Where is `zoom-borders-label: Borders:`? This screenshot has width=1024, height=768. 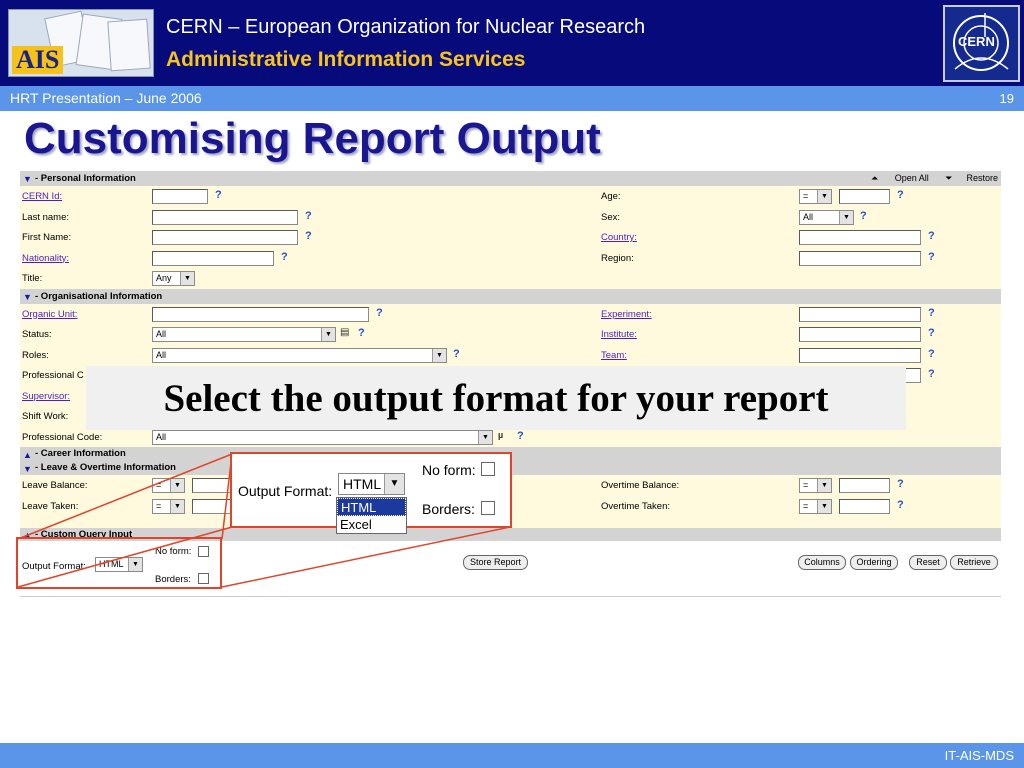 zoom-borders-label: Borders: is located at coordinates (448, 509).